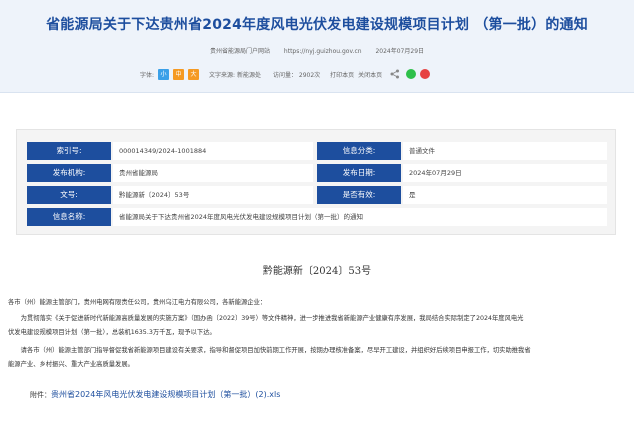 This screenshot has width=634, height=447. Describe the element at coordinates (213, 195) in the screenshot. I see `docno-value: 黔能源新〔2024〕53号` at that location.